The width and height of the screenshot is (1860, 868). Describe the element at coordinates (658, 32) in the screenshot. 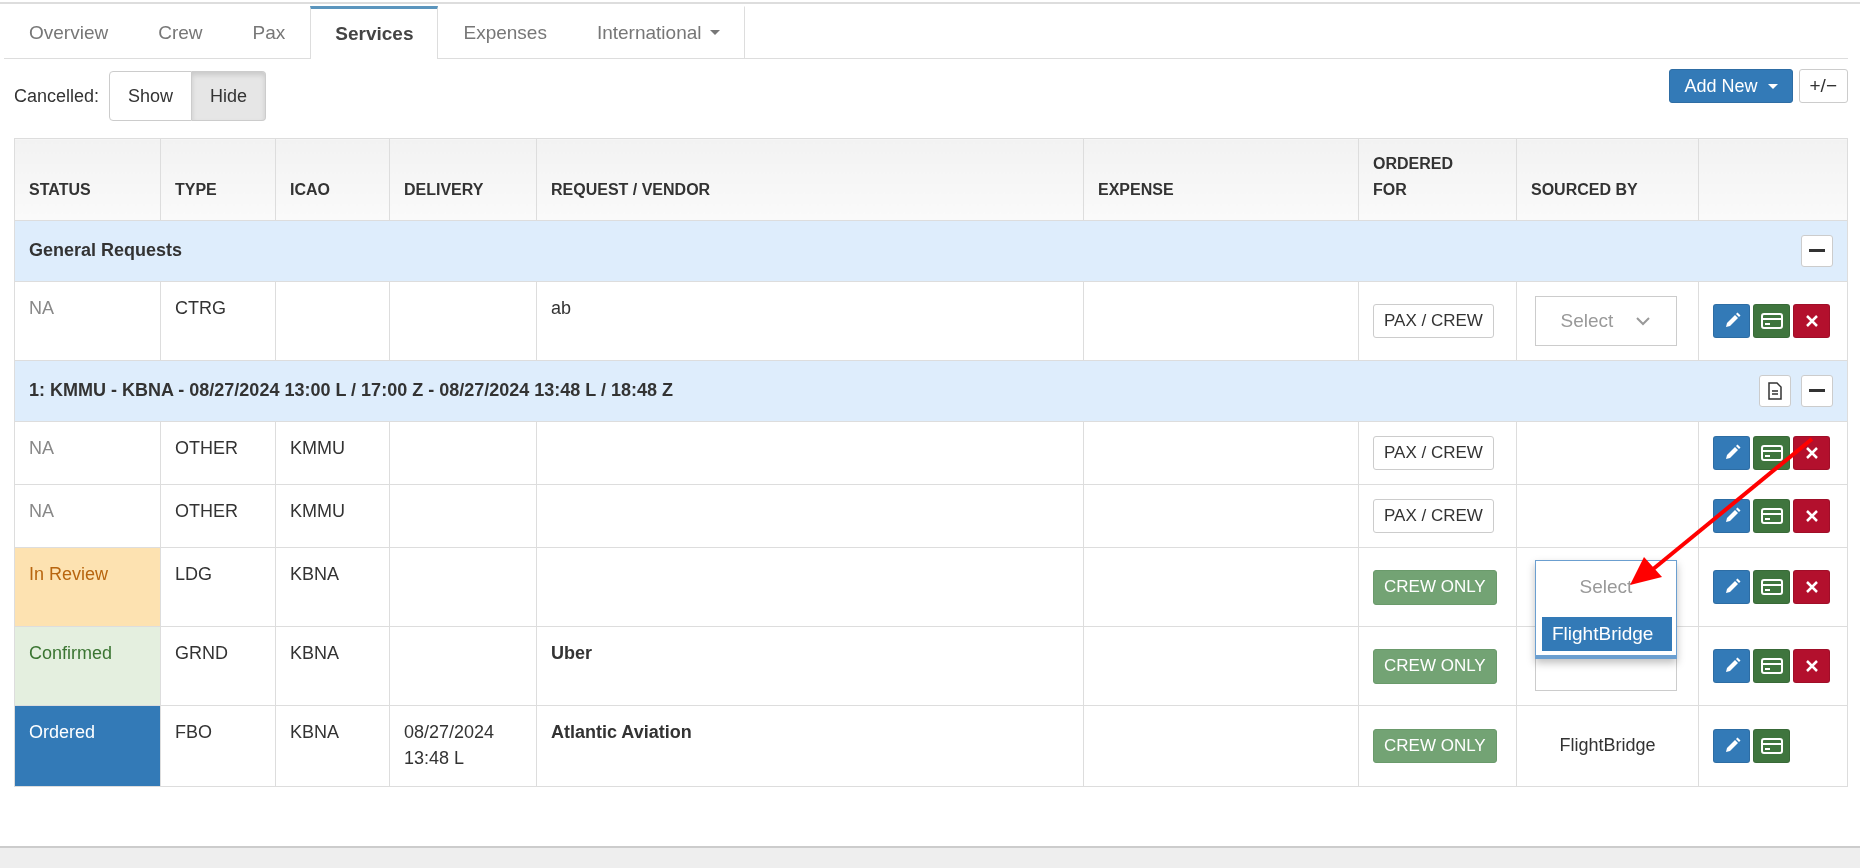

I see `tab: International` at that location.